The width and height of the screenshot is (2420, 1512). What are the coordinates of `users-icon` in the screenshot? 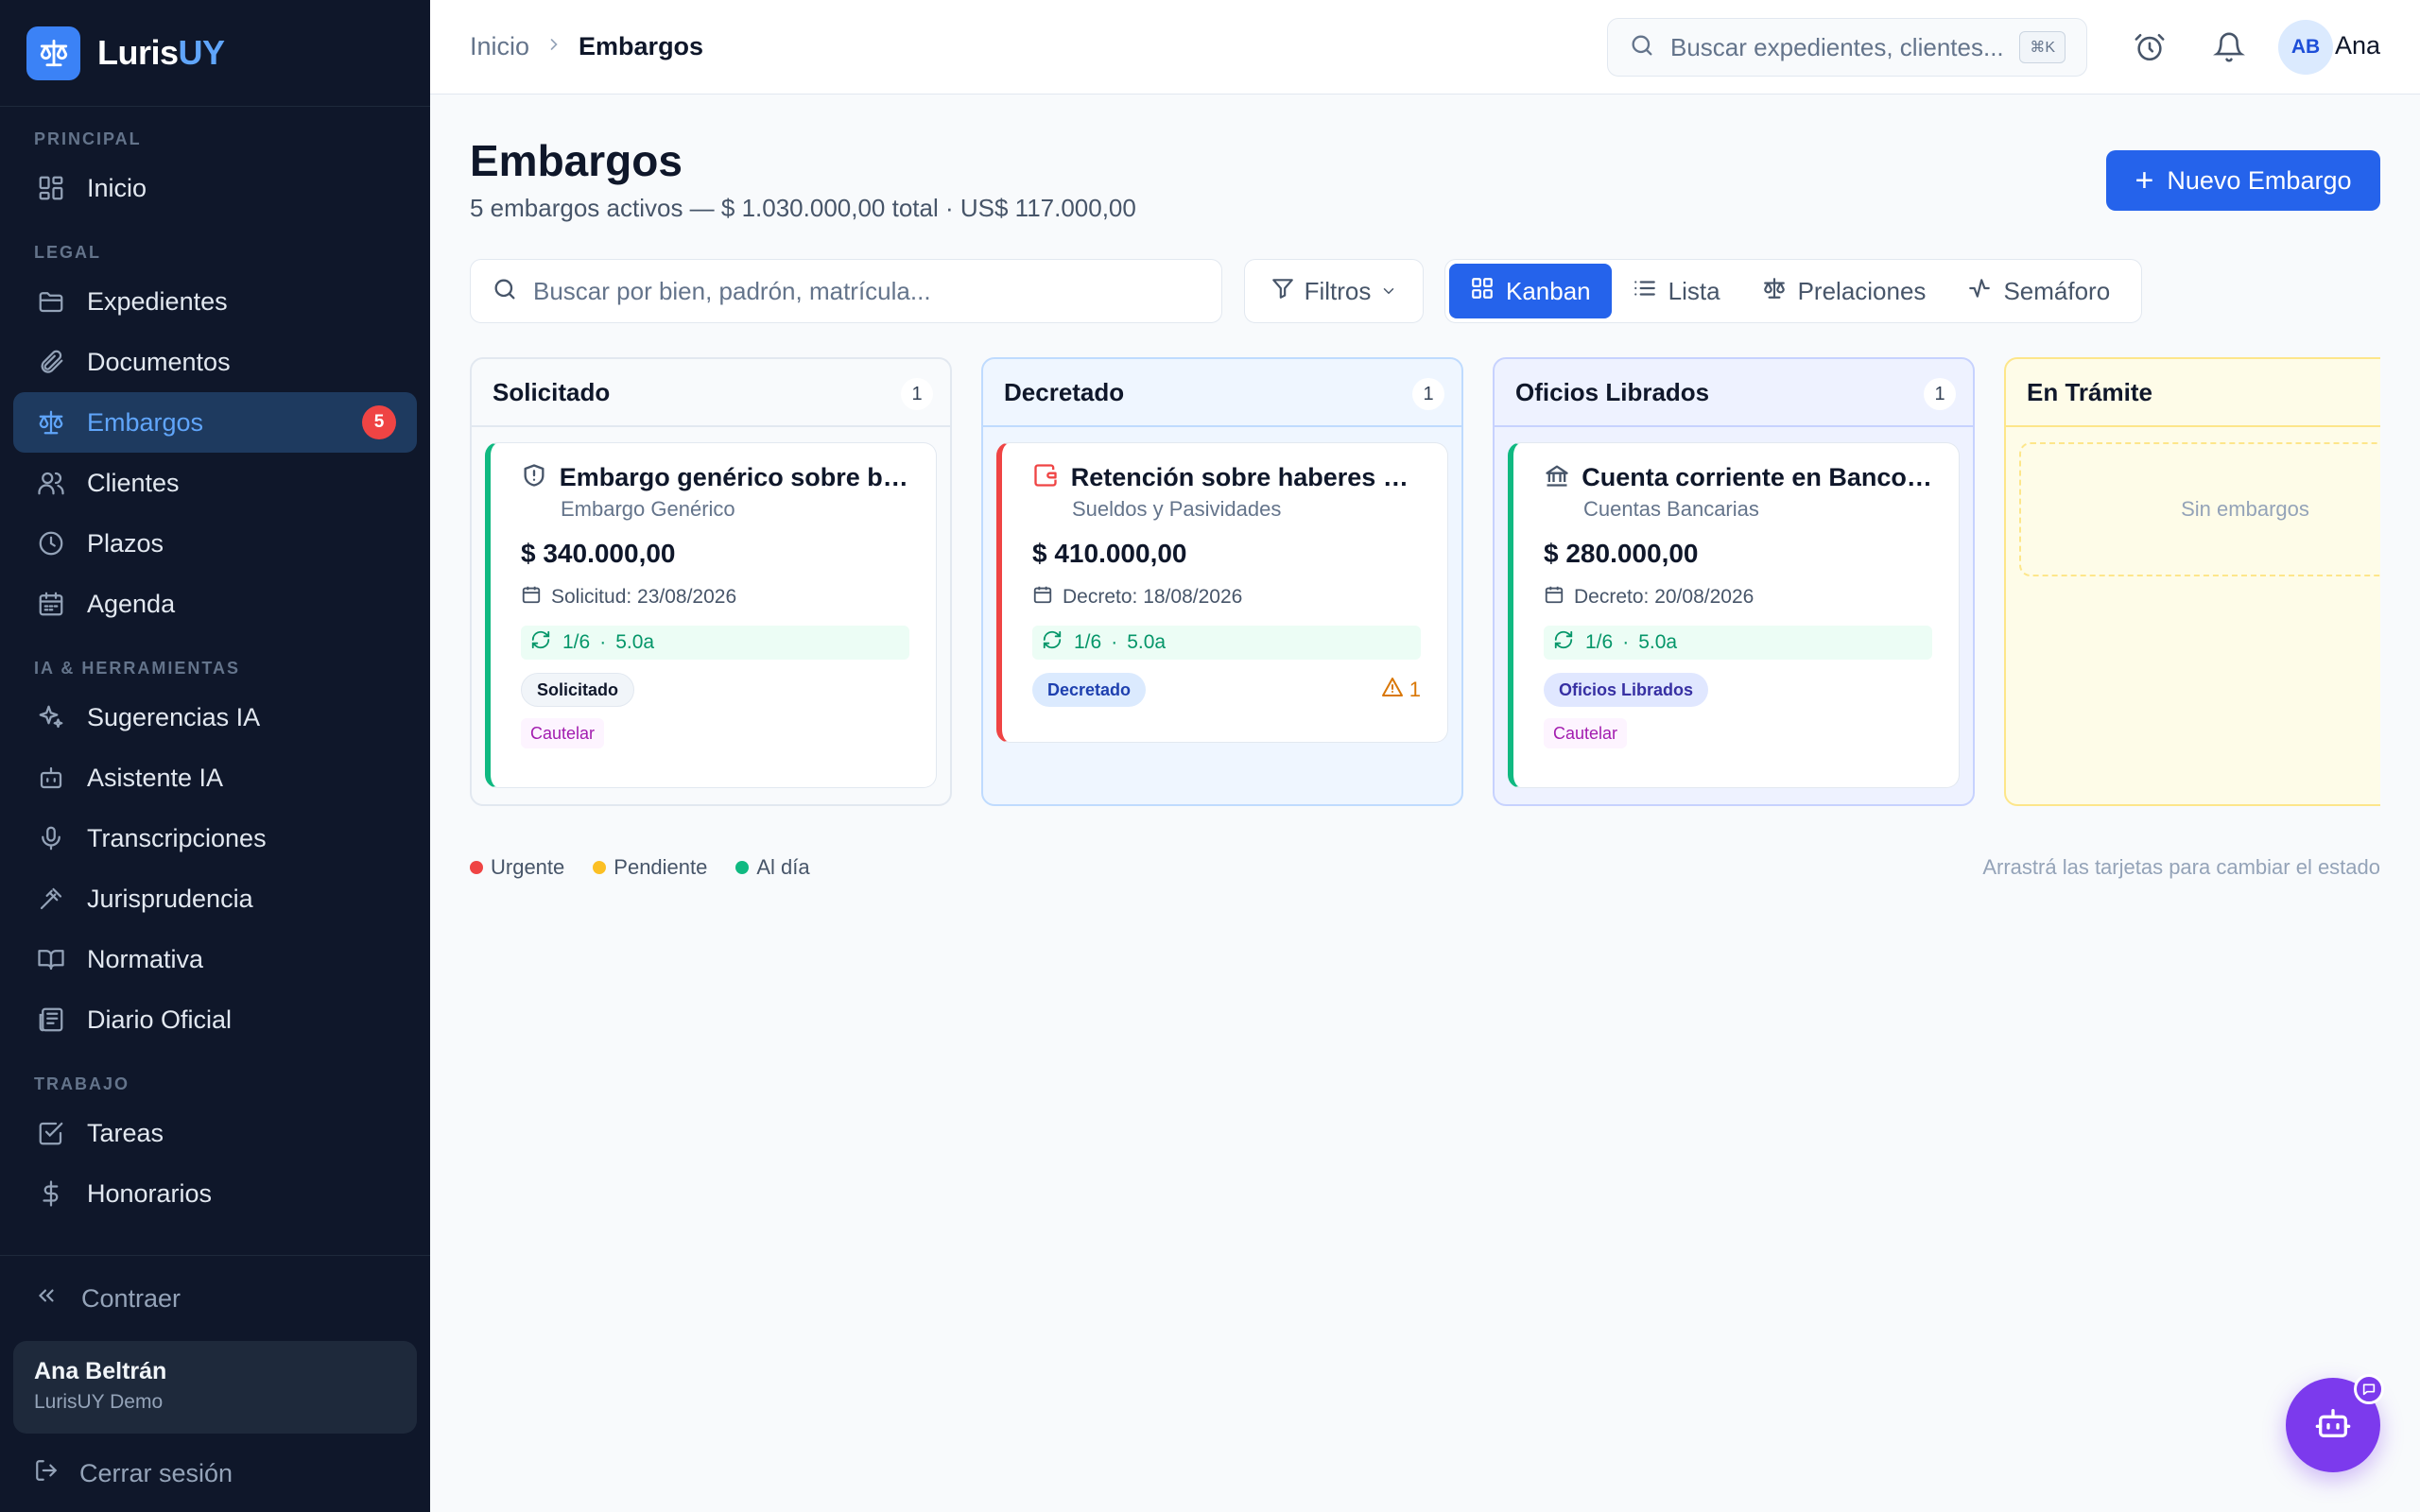 It's located at (51, 483).